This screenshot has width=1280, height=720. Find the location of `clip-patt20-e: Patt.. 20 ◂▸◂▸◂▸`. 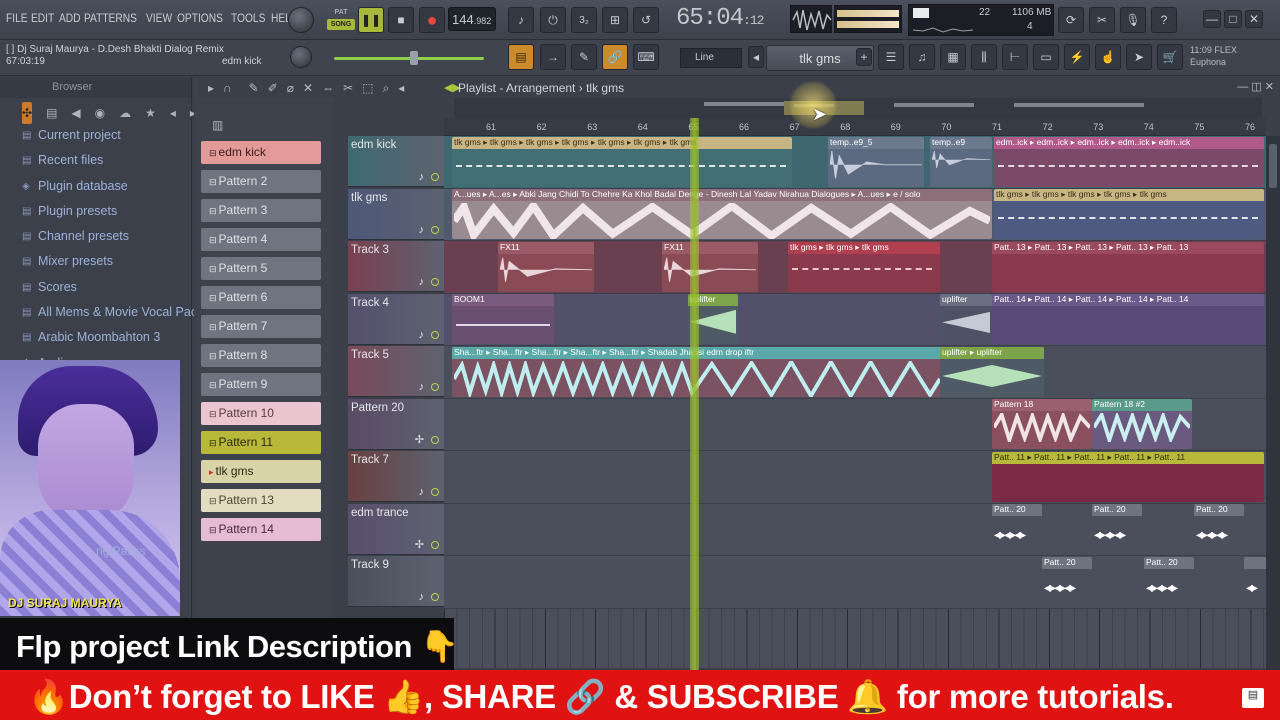

clip-patt20-e: Patt.. 20 ◂▸◂▸◂▸ is located at coordinates (1169, 582).